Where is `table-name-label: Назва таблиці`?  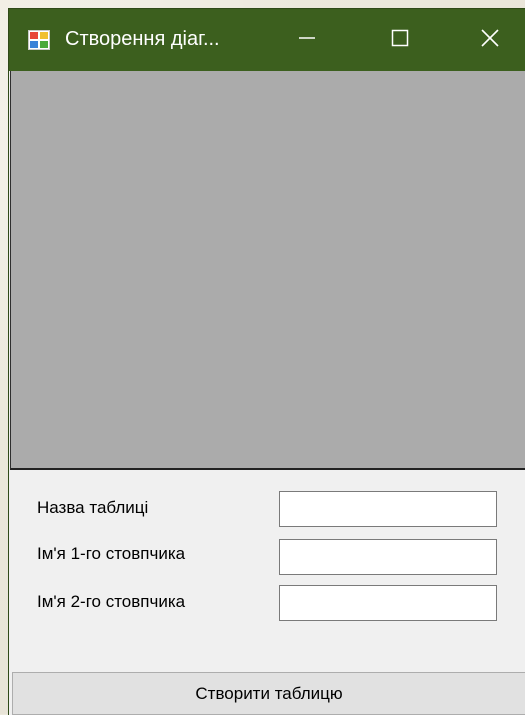
table-name-label: Назва таблиці is located at coordinates (93, 507).